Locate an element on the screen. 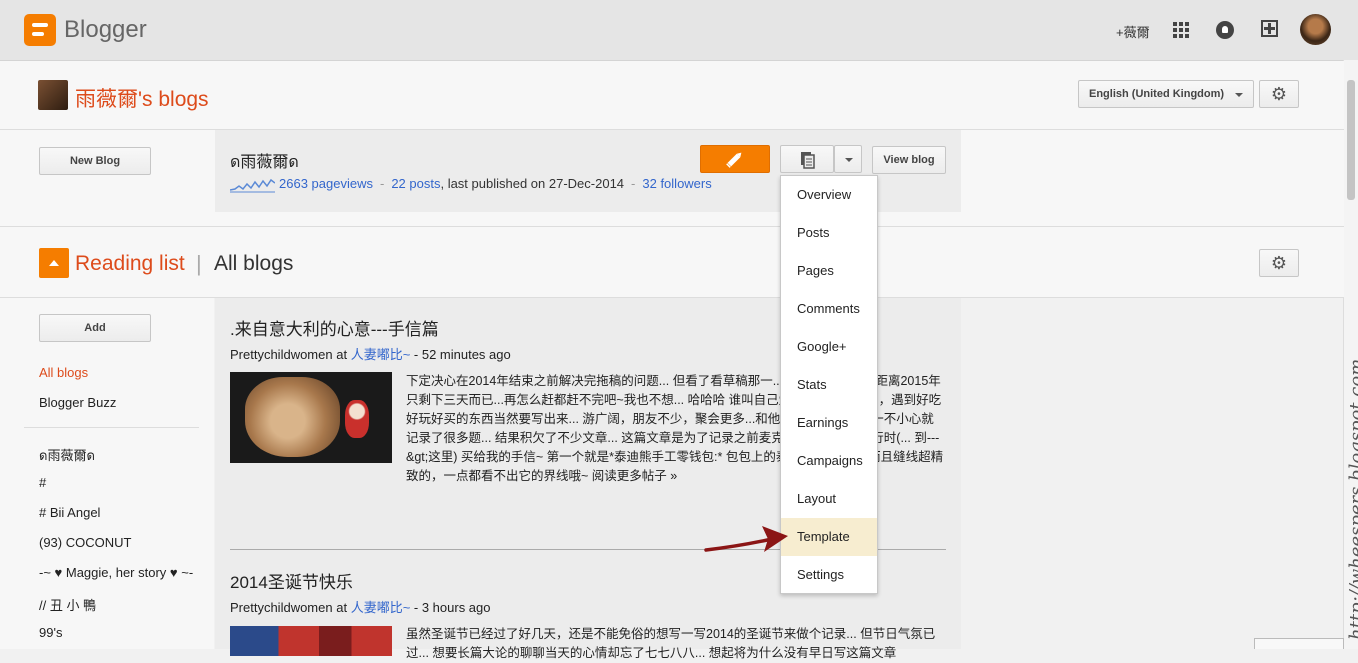  user-name-link: +薇爾 is located at coordinates (1133, 31).